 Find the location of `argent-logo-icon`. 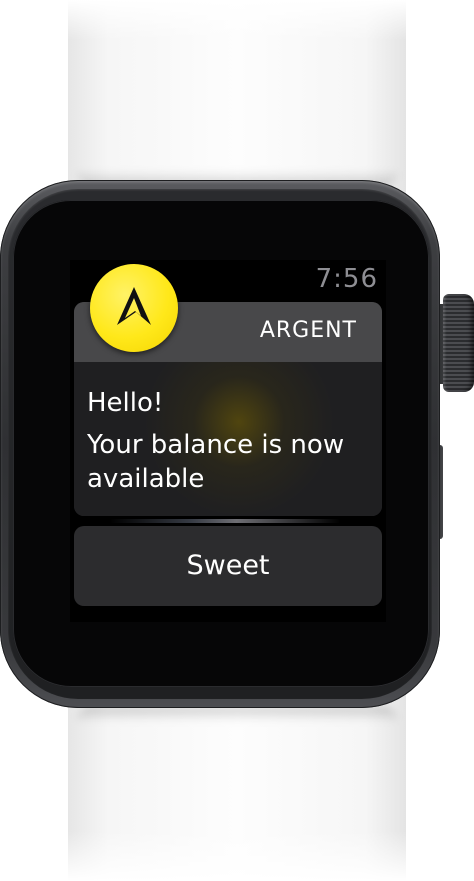

argent-logo-icon is located at coordinates (134, 308).